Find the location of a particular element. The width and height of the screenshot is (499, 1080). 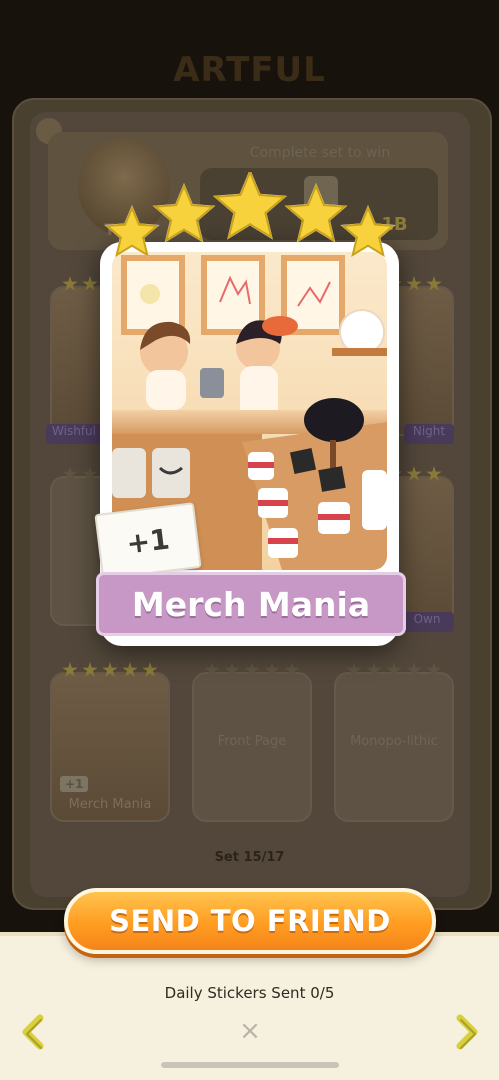

album-slot-label: Merch Mania is located at coordinates (110, 804).